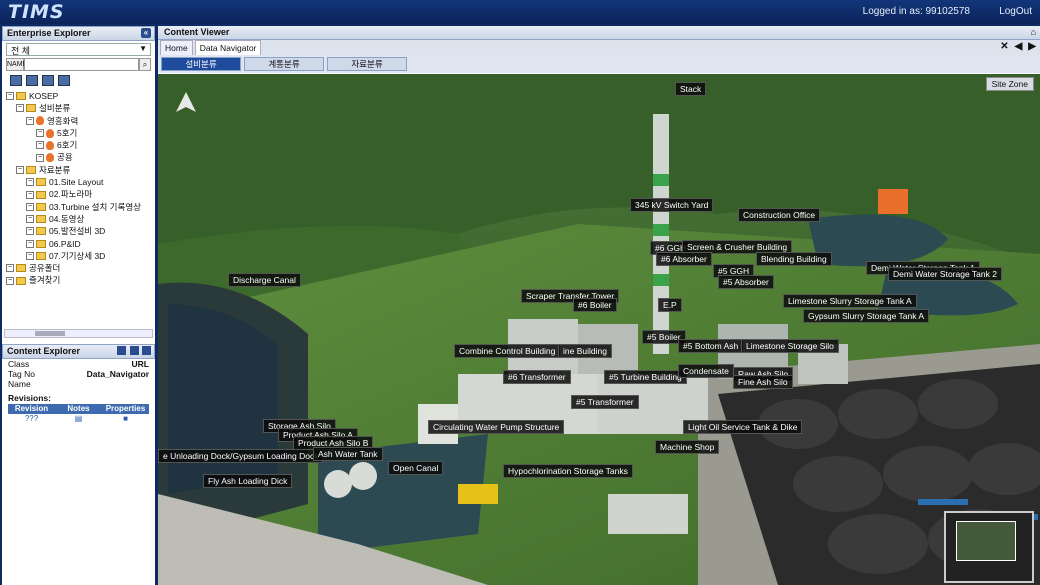  I want to click on table-row: ??? ▤ ■, so click(78, 419).